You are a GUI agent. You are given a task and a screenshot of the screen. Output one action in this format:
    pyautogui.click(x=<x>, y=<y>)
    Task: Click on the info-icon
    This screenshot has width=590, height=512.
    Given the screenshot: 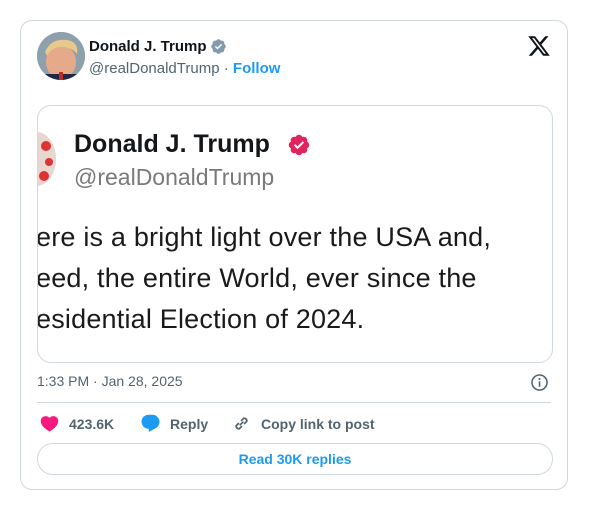 What is the action you would take?
    pyautogui.click(x=539, y=382)
    